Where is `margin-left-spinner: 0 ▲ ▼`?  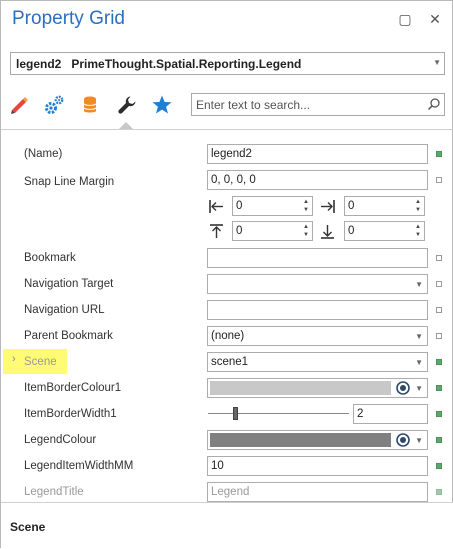
margin-left-spinner: 0 ▲ ▼ is located at coordinates (272, 206).